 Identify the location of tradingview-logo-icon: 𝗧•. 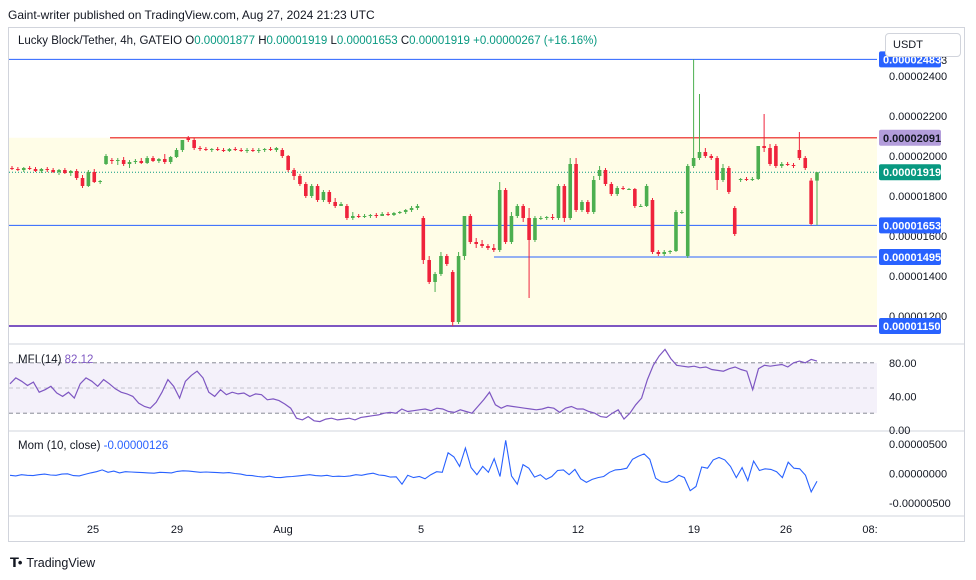
(16, 562).